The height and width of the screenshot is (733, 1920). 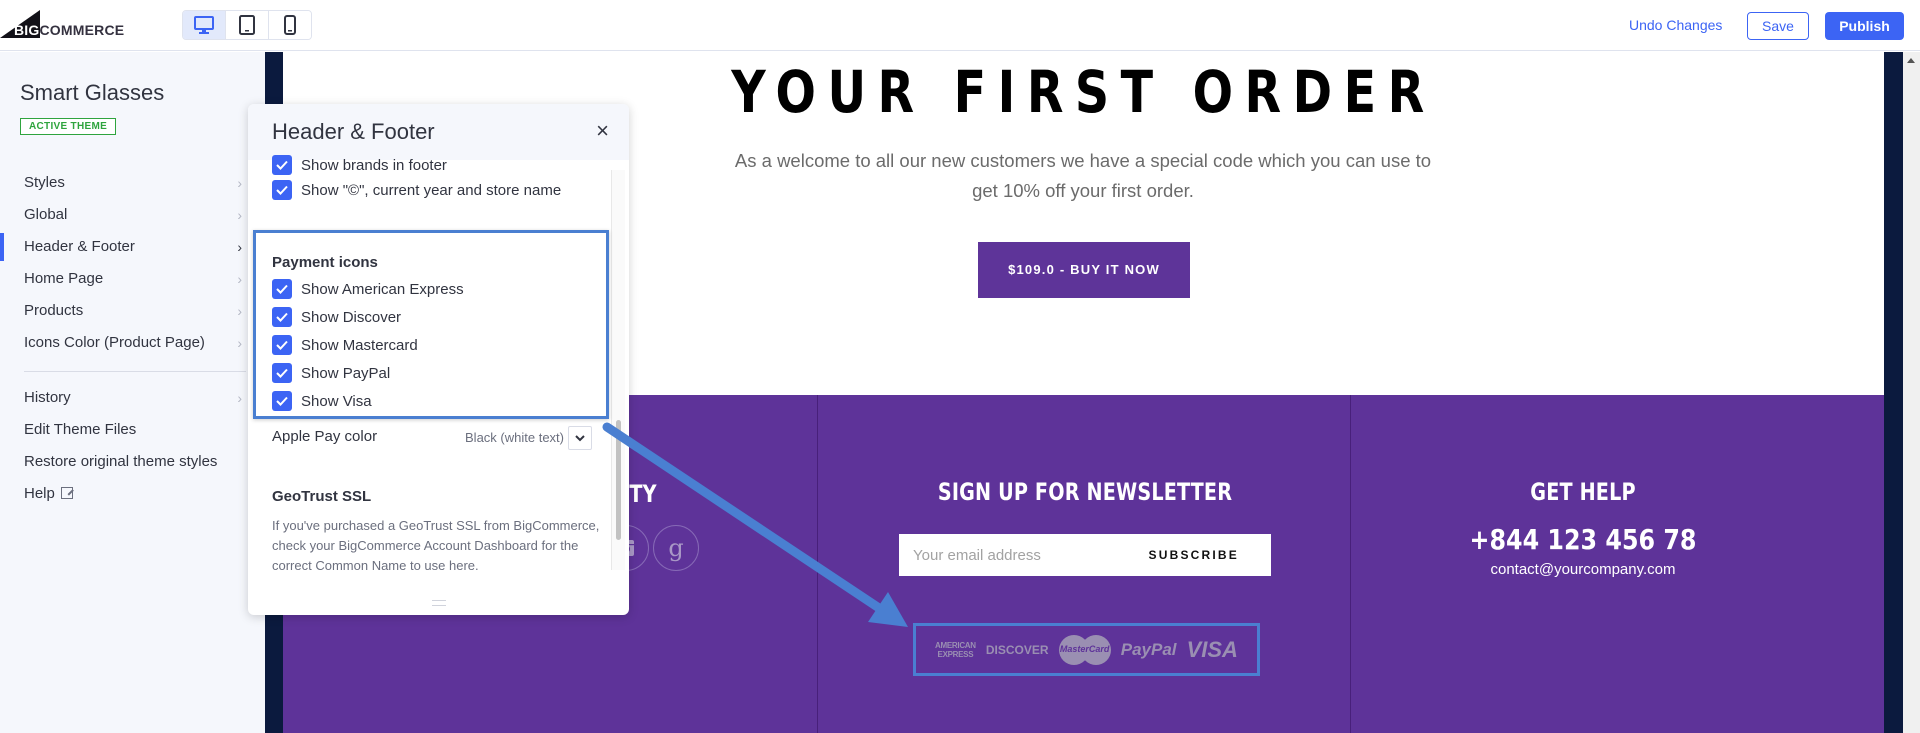 I want to click on checkbox-label: Show Visa, so click(x=336, y=401).